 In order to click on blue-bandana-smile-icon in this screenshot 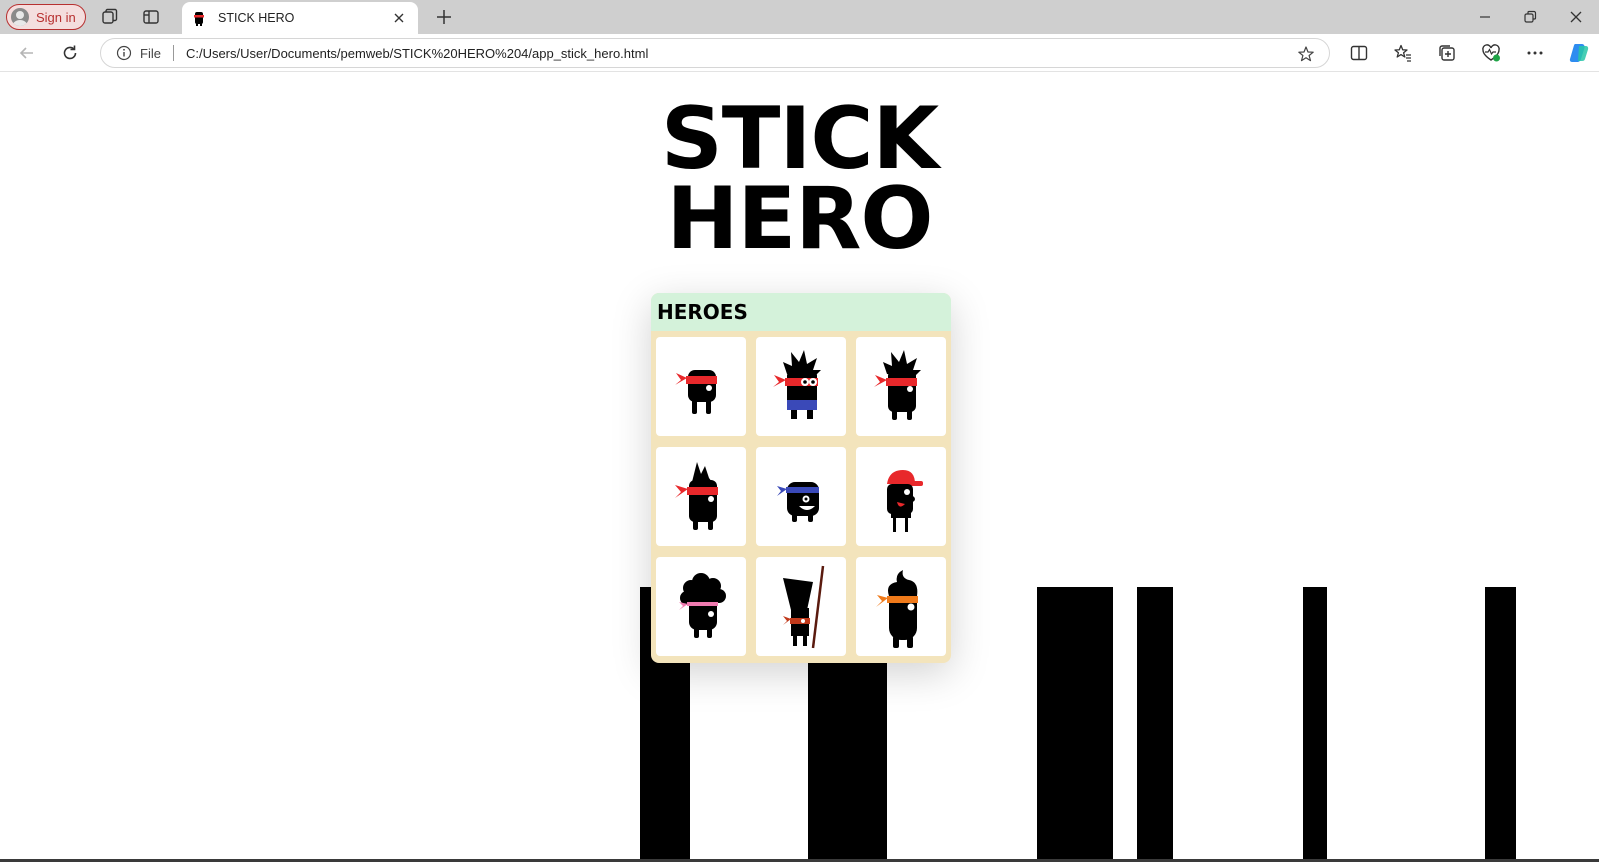, I will do `click(798, 501)`.